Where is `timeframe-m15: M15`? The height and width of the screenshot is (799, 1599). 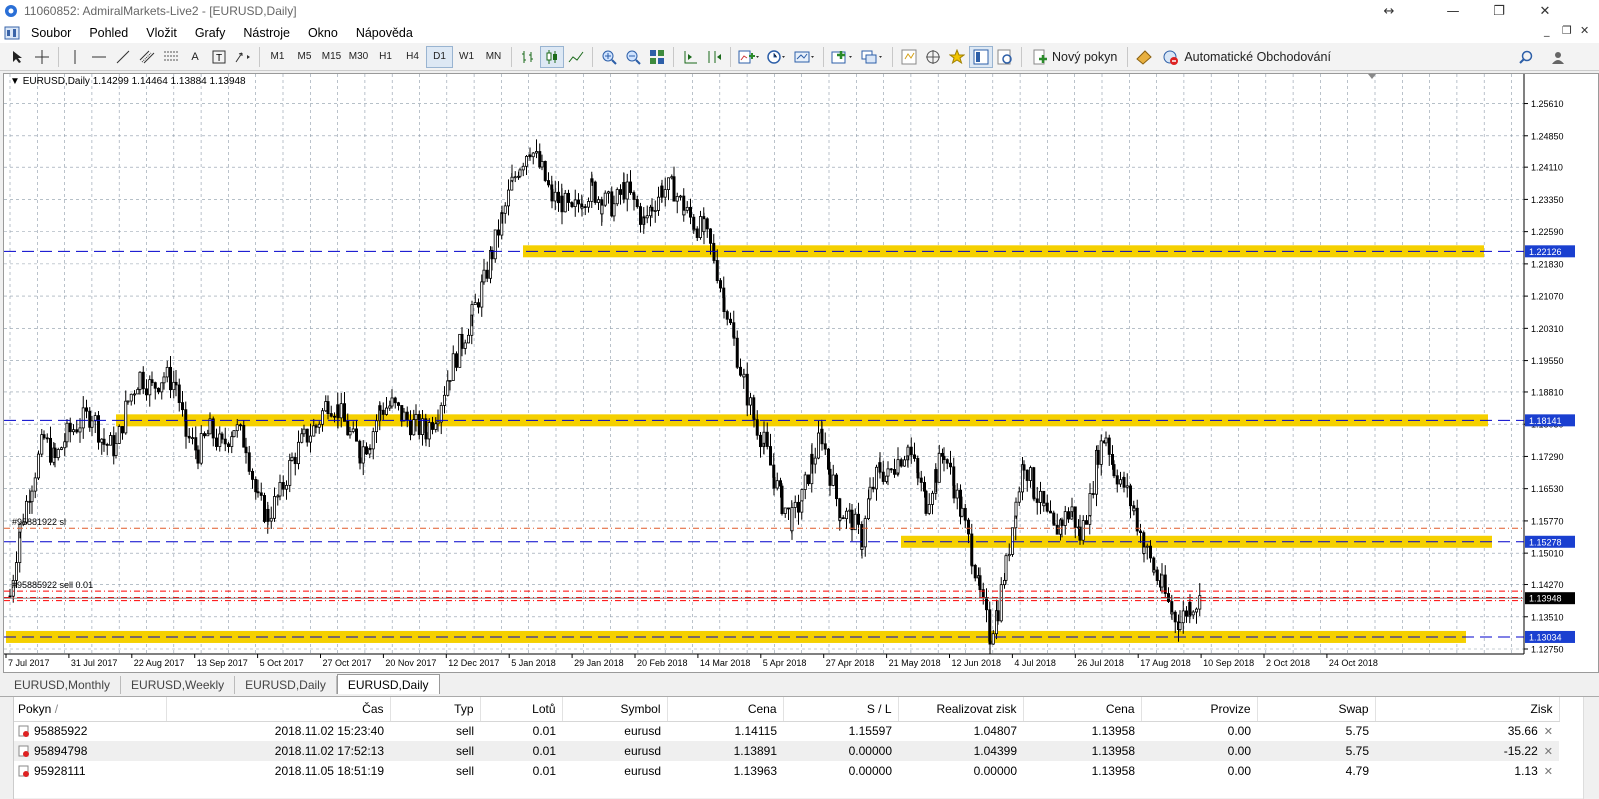 timeframe-m15: M15 is located at coordinates (331, 57).